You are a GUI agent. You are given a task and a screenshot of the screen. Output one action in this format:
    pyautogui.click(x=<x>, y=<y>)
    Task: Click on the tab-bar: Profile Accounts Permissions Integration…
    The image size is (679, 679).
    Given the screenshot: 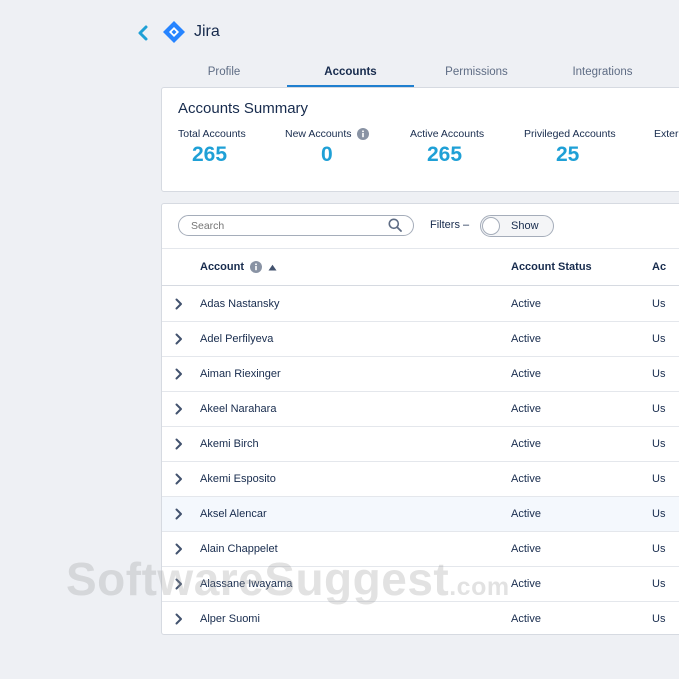 What is the action you would take?
    pyautogui.click(x=420, y=73)
    